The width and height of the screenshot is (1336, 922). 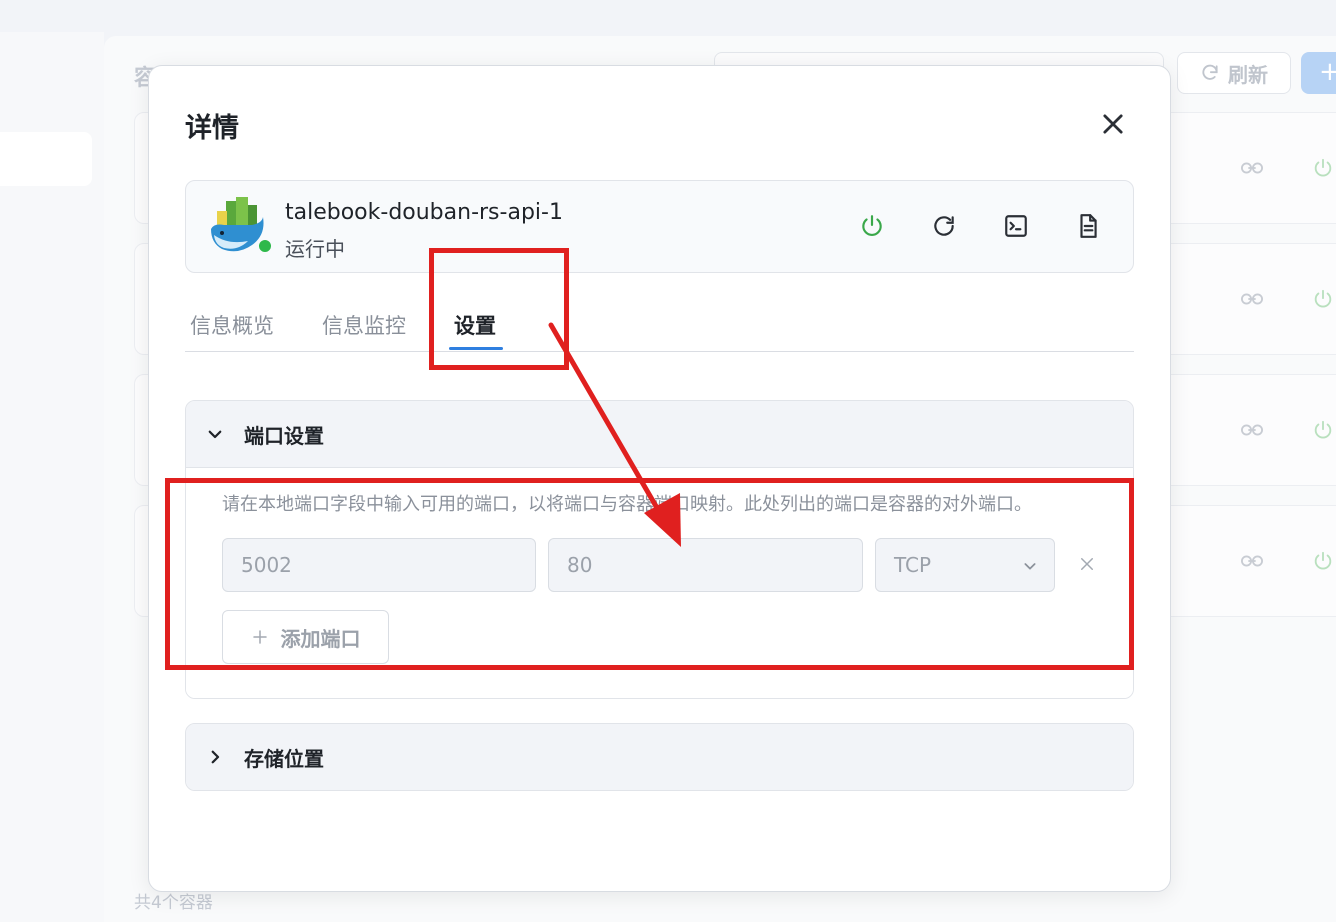 What do you see at coordinates (284, 435) in the screenshot?
I see `port-settings-title: 端口设置` at bounding box center [284, 435].